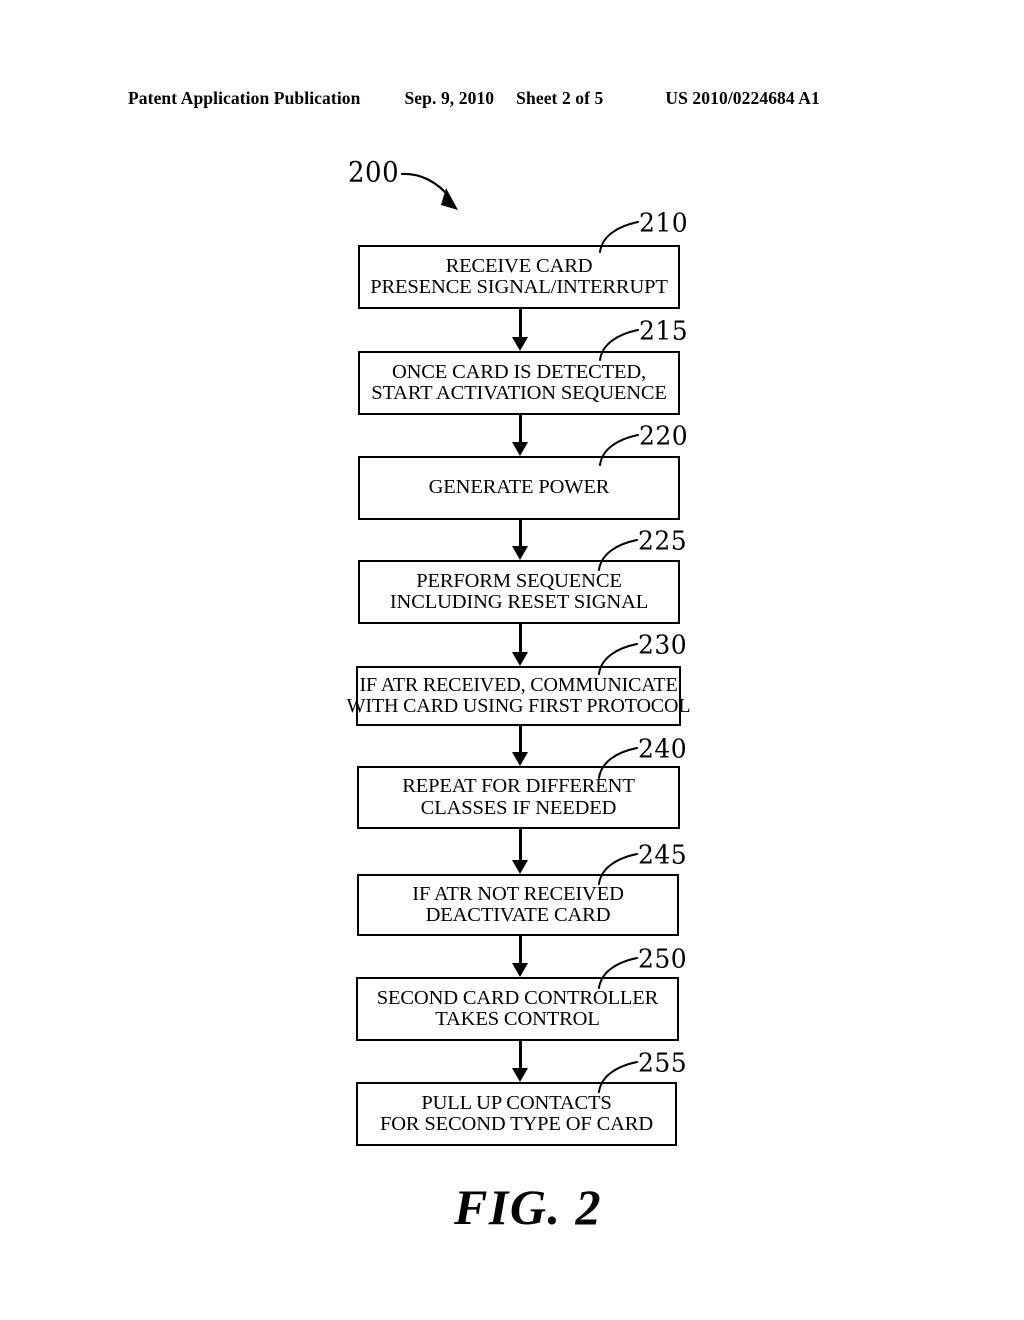  I want to click on flow-step-240: REPEAT FOR DIFFERENT CLASSES IF NEEDED, so click(518, 797).